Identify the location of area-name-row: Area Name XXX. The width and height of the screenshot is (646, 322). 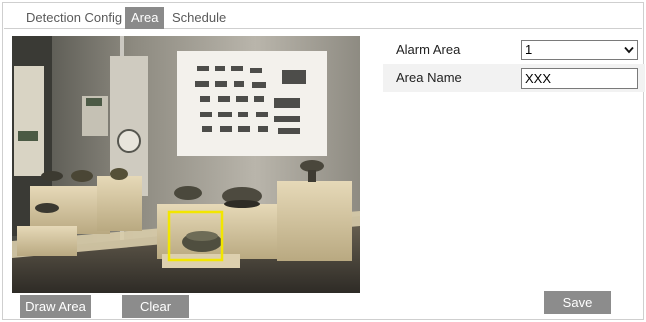
(514, 78).